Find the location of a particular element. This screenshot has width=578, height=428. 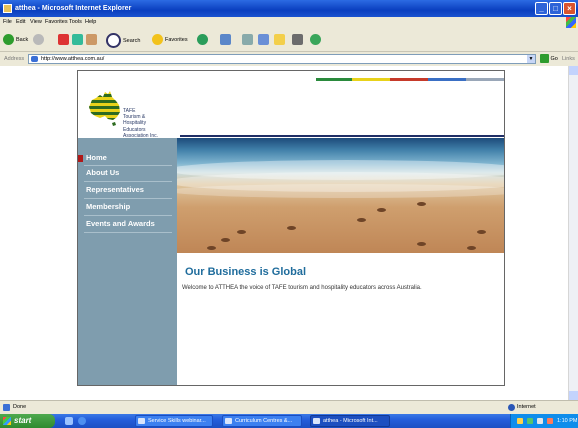

strip-red is located at coordinates (409, 79).